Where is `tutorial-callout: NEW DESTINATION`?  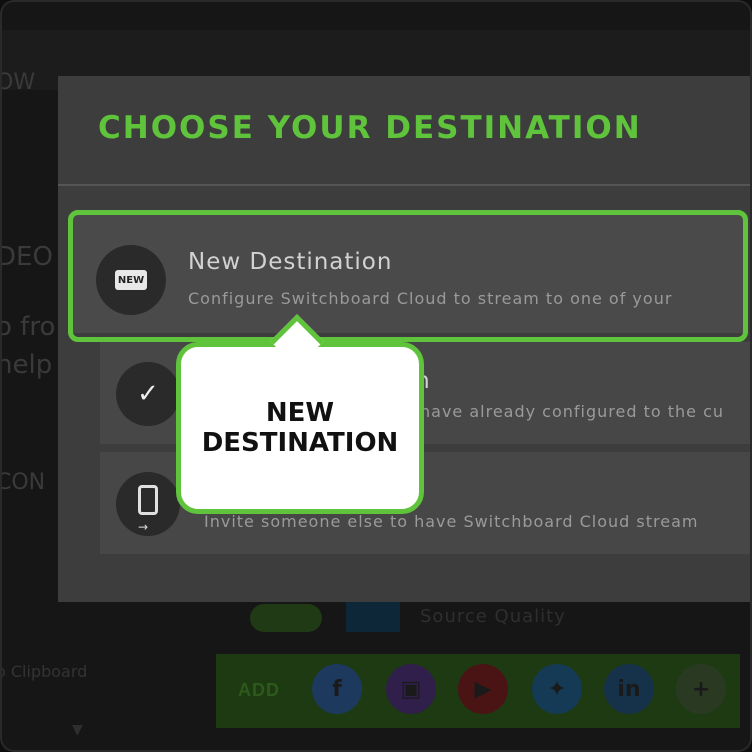
tutorial-callout: NEW DESTINATION is located at coordinates (300, 428).